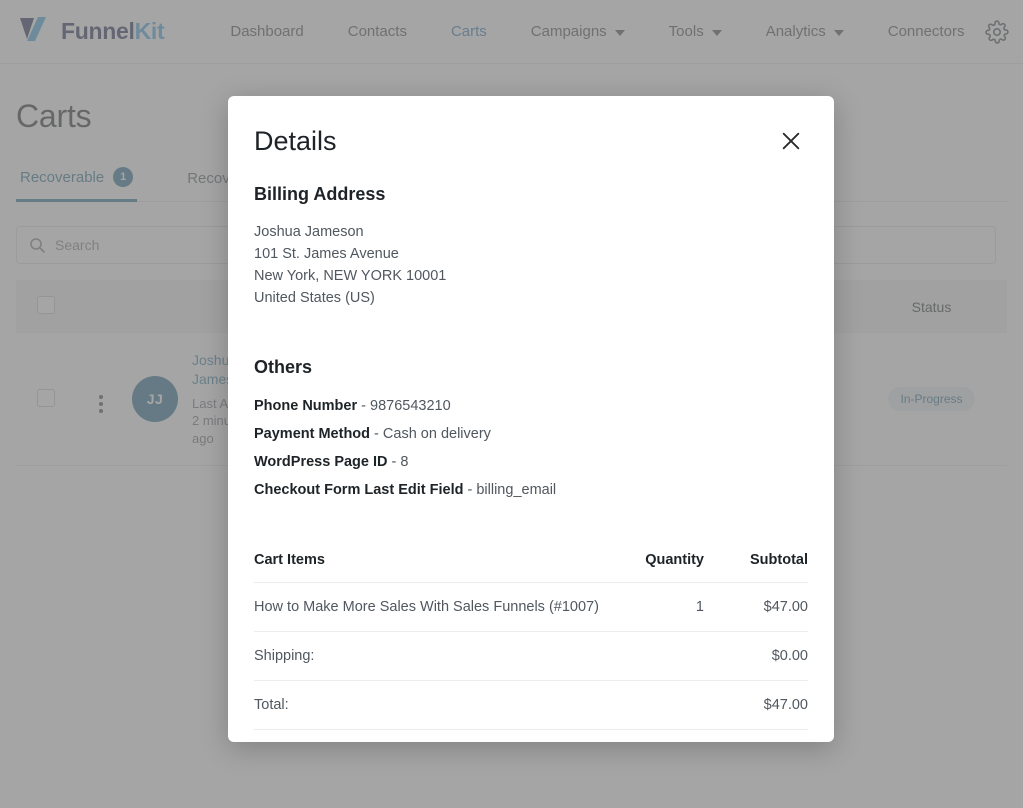  I want to click on cart-item-subtotal: $47.00, so click(756, 607).